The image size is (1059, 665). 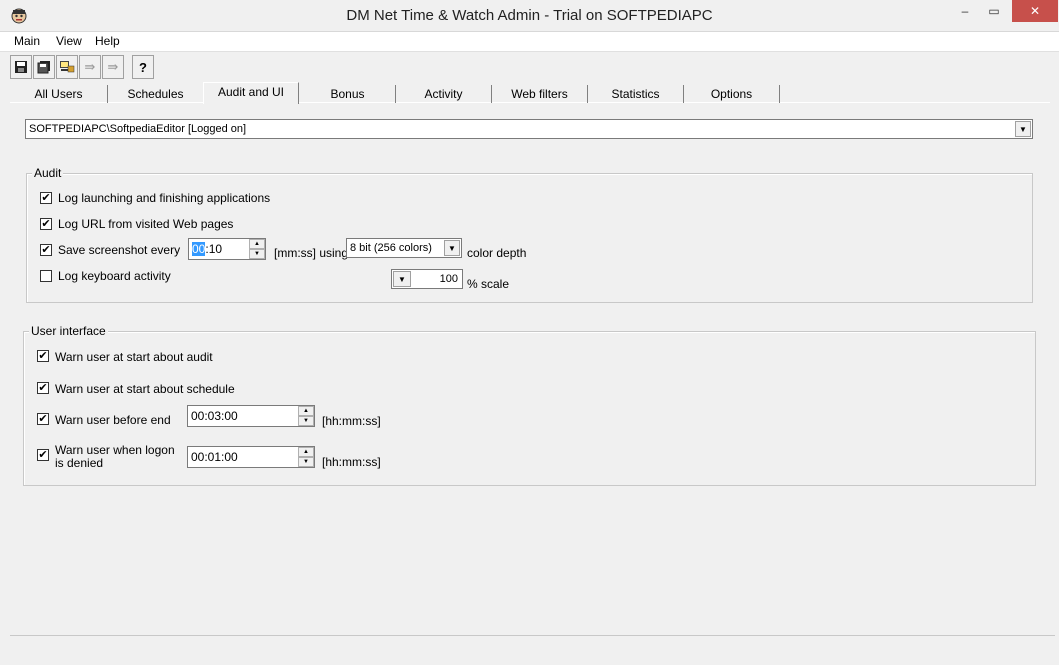 What do you see at coordinates (251, 93) in the screenshot?
I see `tab-audit-and-ui: Audit and UI` at bounding box center [251, 93].